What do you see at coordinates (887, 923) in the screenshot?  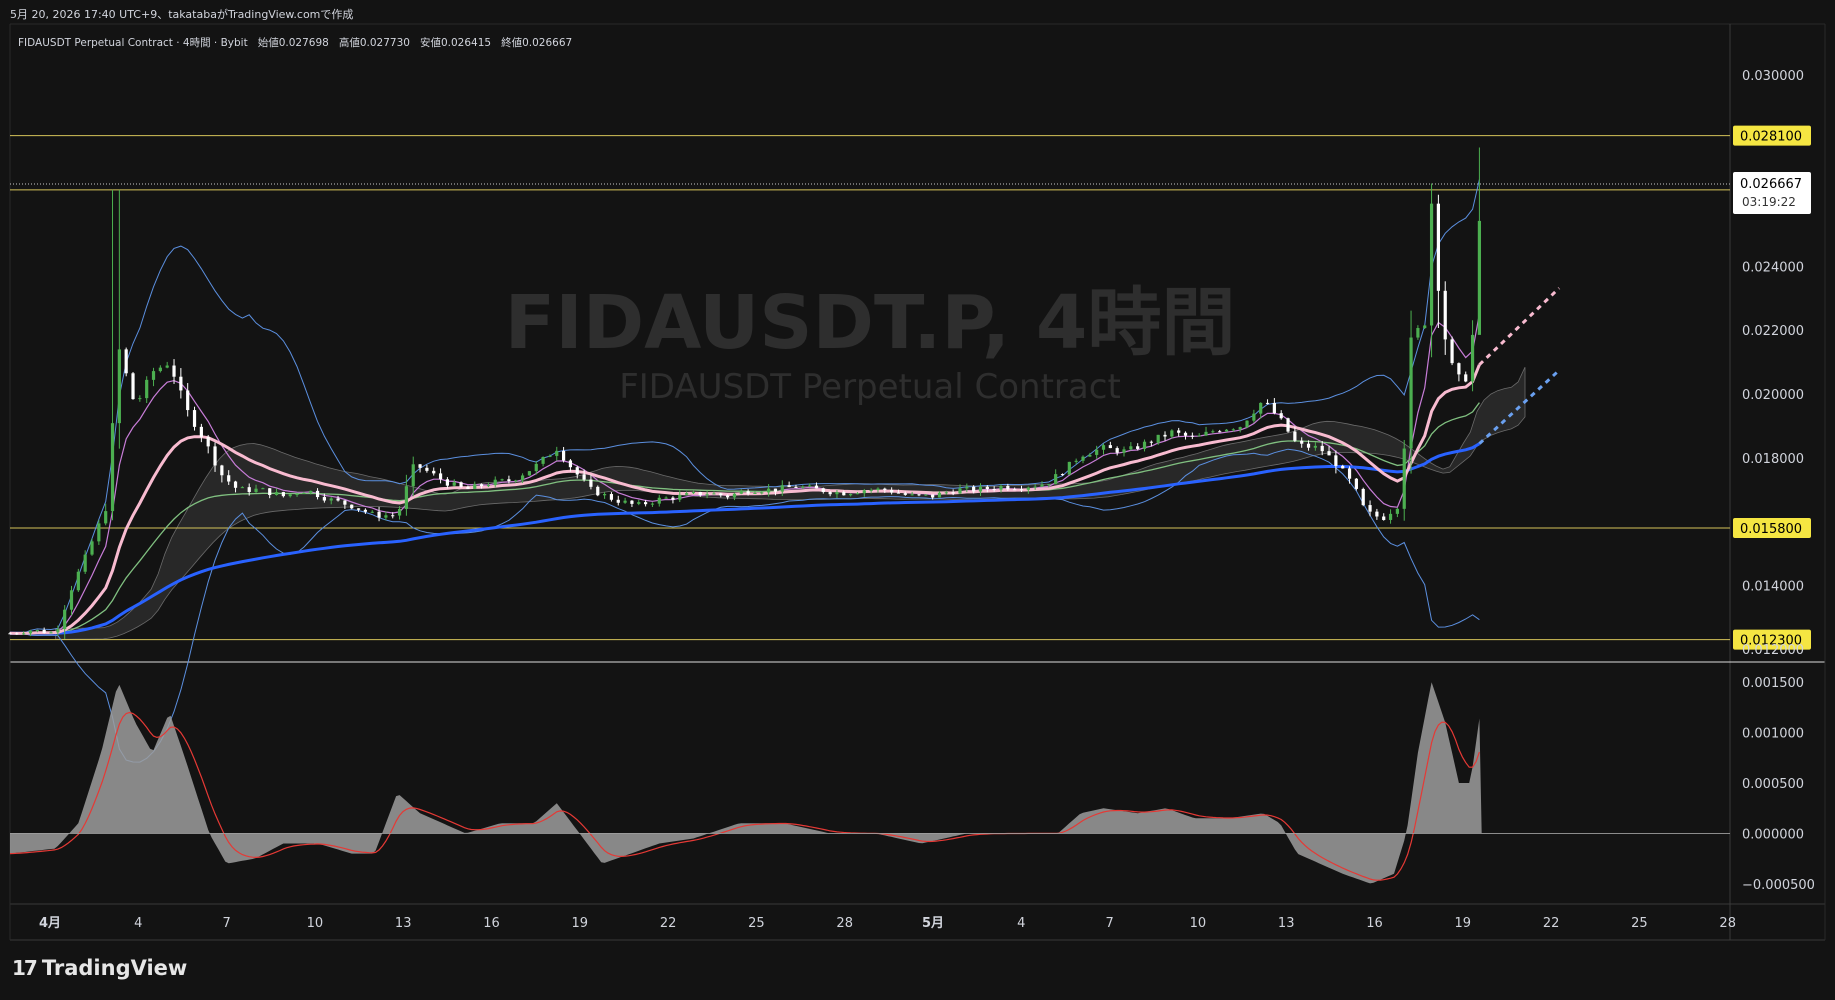 I see `time-axis: 4月 4 7 10 13 16 19 22 25 28 5月 4 7 10 13 16 19 22 25 28` at bounding box center [887, 923].